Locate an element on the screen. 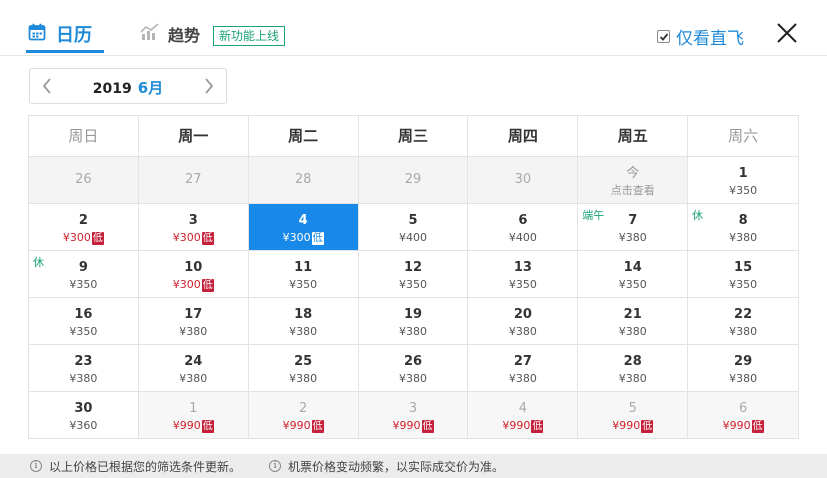 The width and height of the screenshot is (827, 478). calendar-day-cell: 14 ¥350 is located at coordinates (633, 274).